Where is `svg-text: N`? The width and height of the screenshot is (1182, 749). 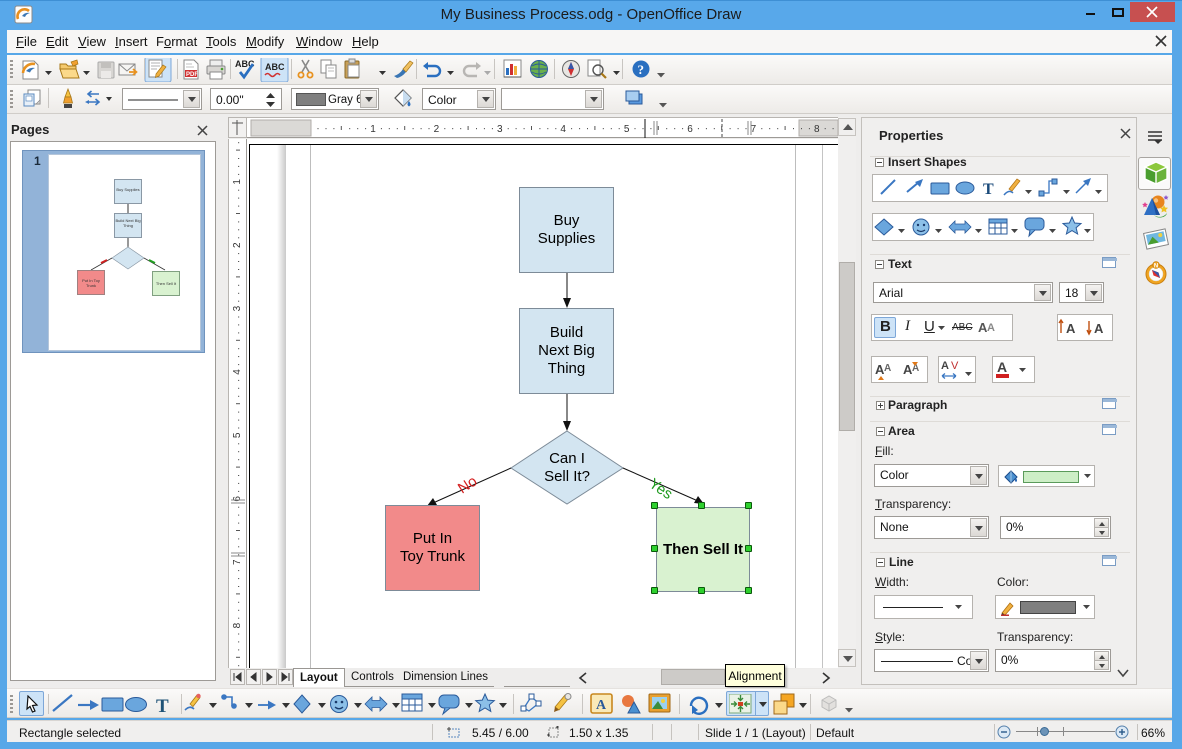 svg-text: N is located at coordinates (1156, 267).